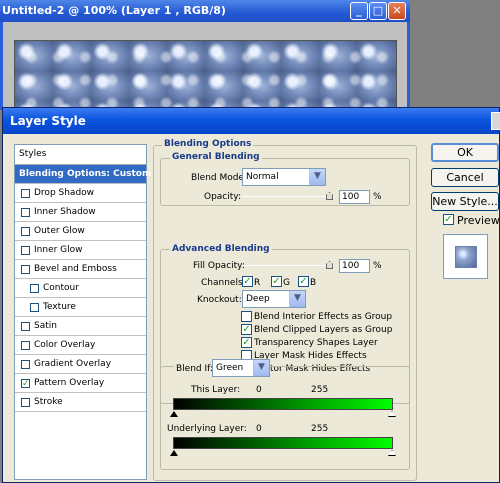 The image size is (500, 483). What do you see at coordinates (25, 384) in the screenshot?
I see `checkmark-icon: ✓` at bounding box center [25, 384].